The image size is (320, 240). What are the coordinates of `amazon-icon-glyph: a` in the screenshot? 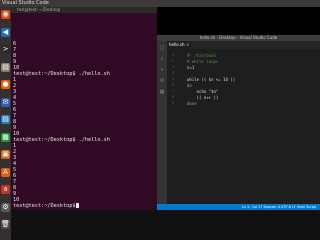 It's located at (5, 189).